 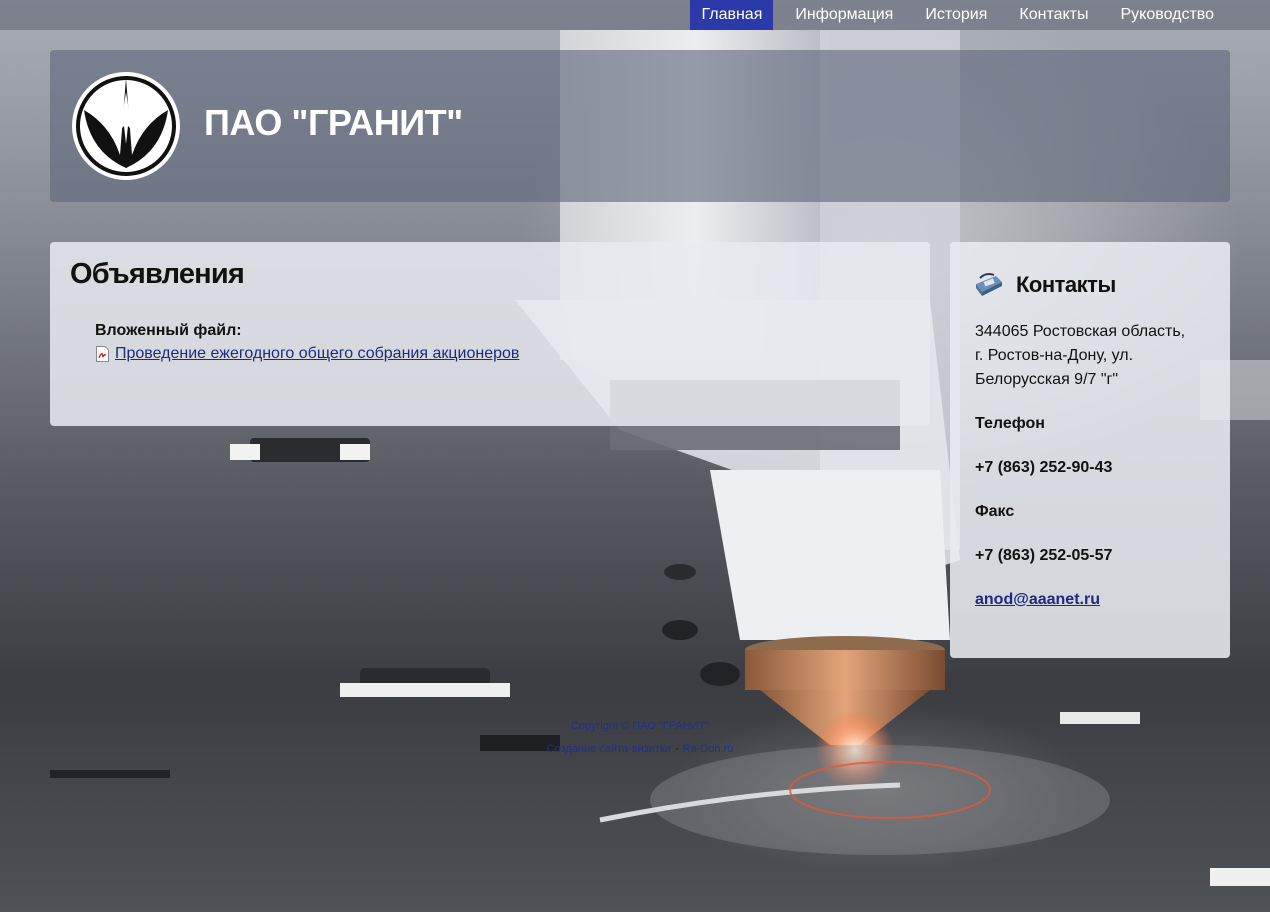 I want to click on email-link: anod@aaanet.ru, so click(x=1037, y=599).